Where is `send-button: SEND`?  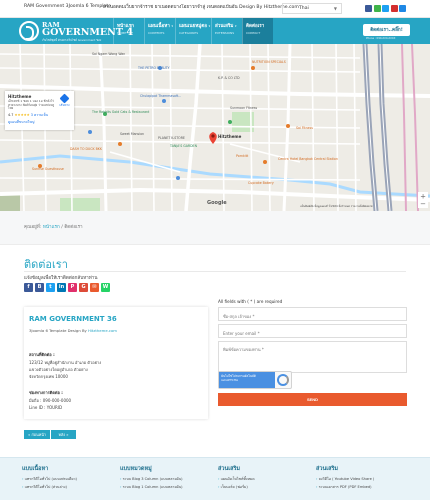
send-button: SEND is located at coordinates (312, 399).